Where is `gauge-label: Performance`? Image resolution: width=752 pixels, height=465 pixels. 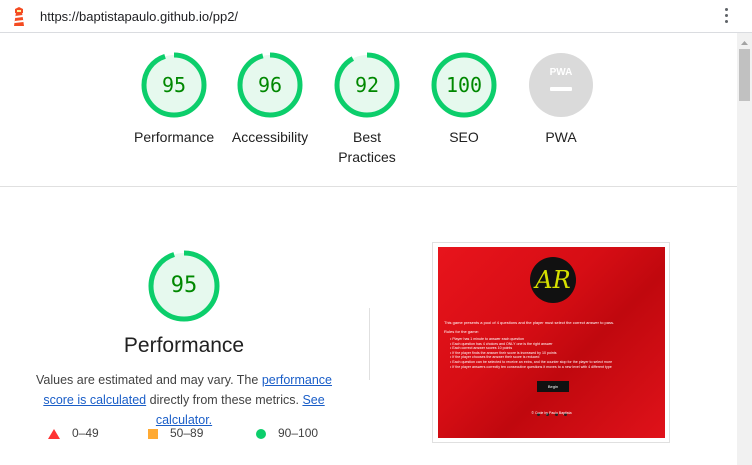
gauge-label: Performance is located at coordinates (174, 137).